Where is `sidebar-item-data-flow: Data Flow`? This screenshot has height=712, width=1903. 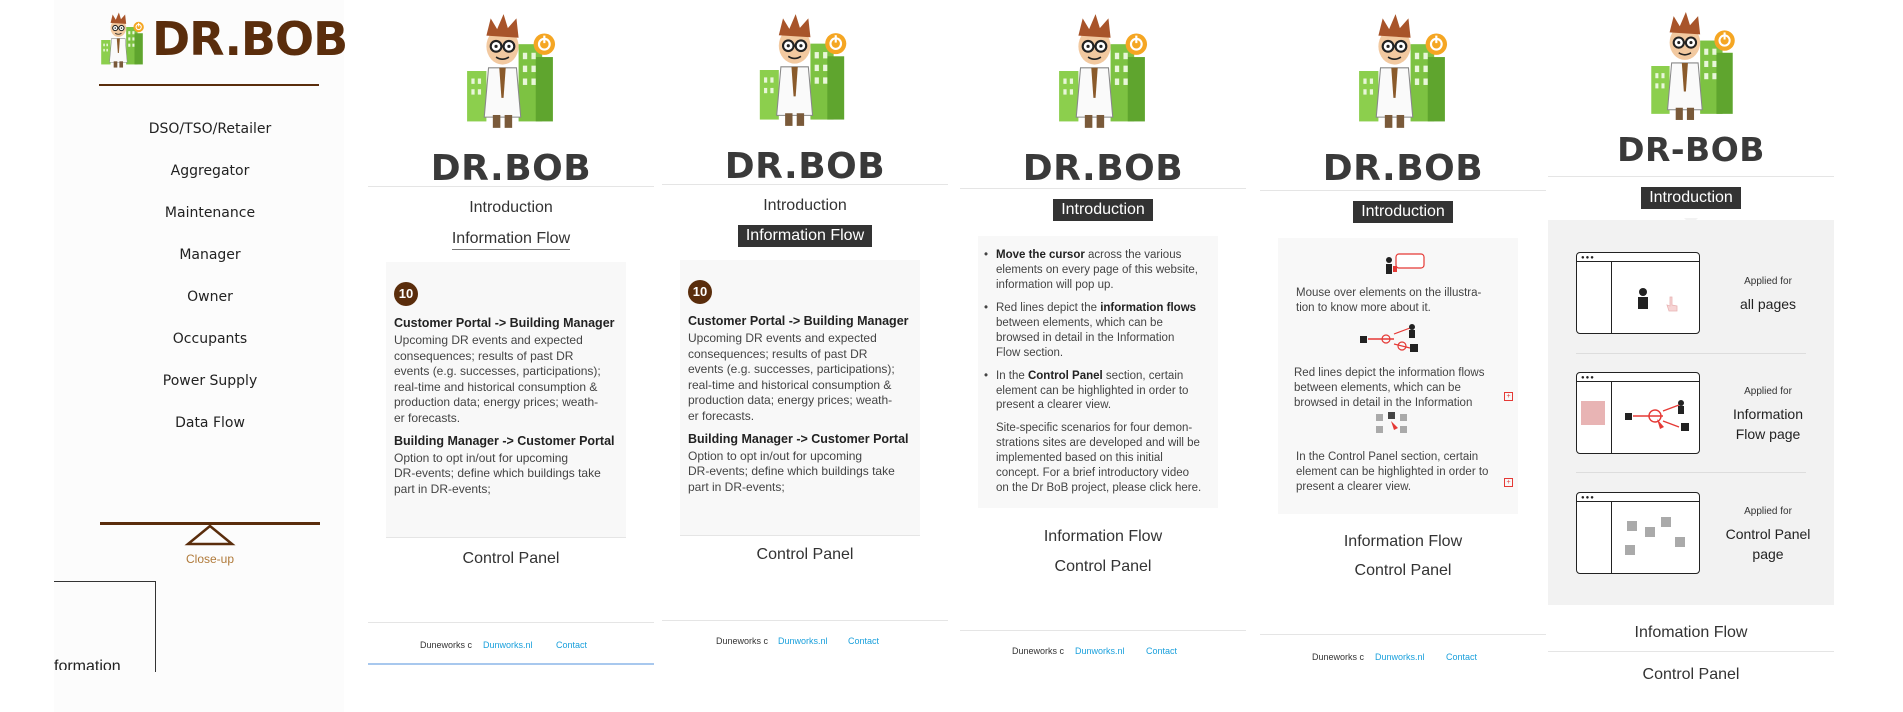
sidebar-item-data-flow: Data Flow is located at coordinates (210, 423).